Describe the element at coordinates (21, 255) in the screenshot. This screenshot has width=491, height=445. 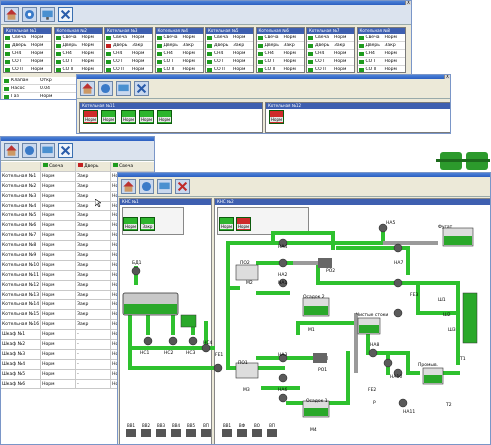
I see `cell-name: Котельная №9` at that location.